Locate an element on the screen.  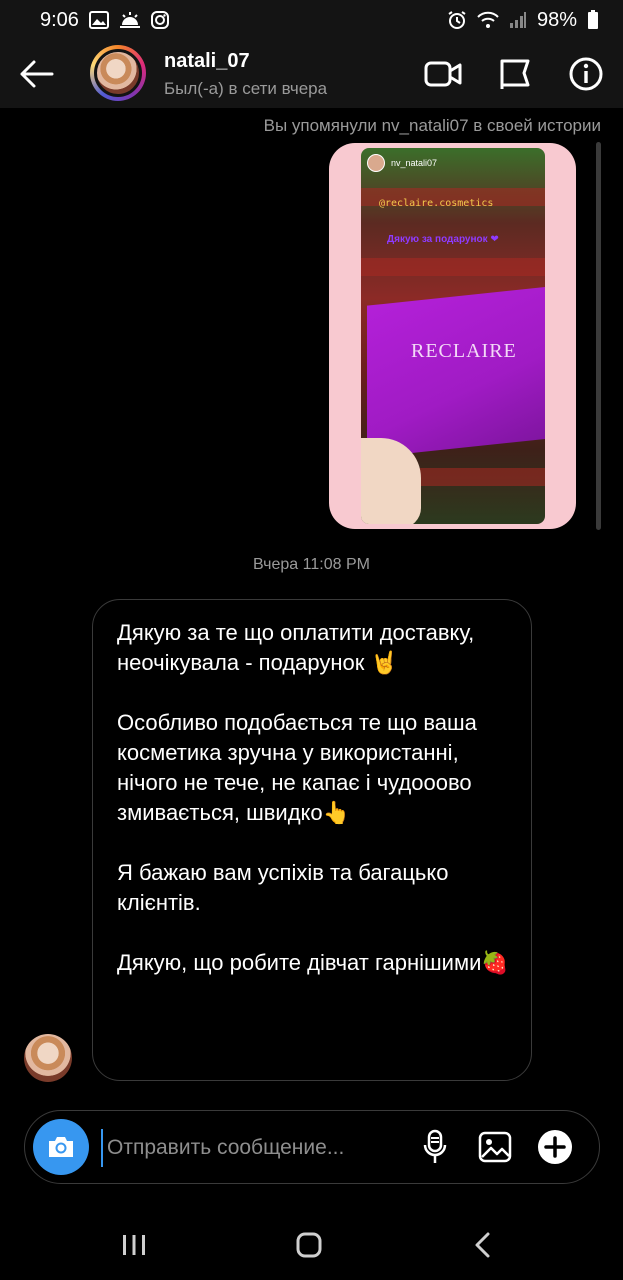
report-button is located at coordinates (515, 74).